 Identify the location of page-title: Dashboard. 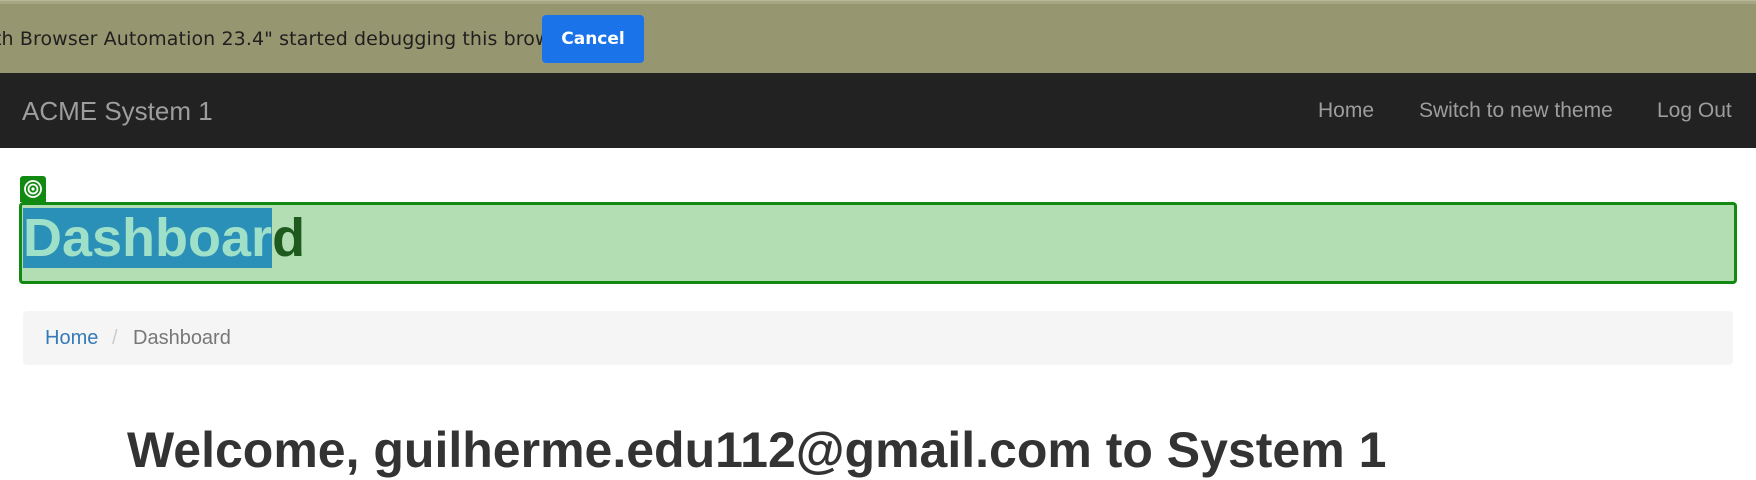
(164, 238).